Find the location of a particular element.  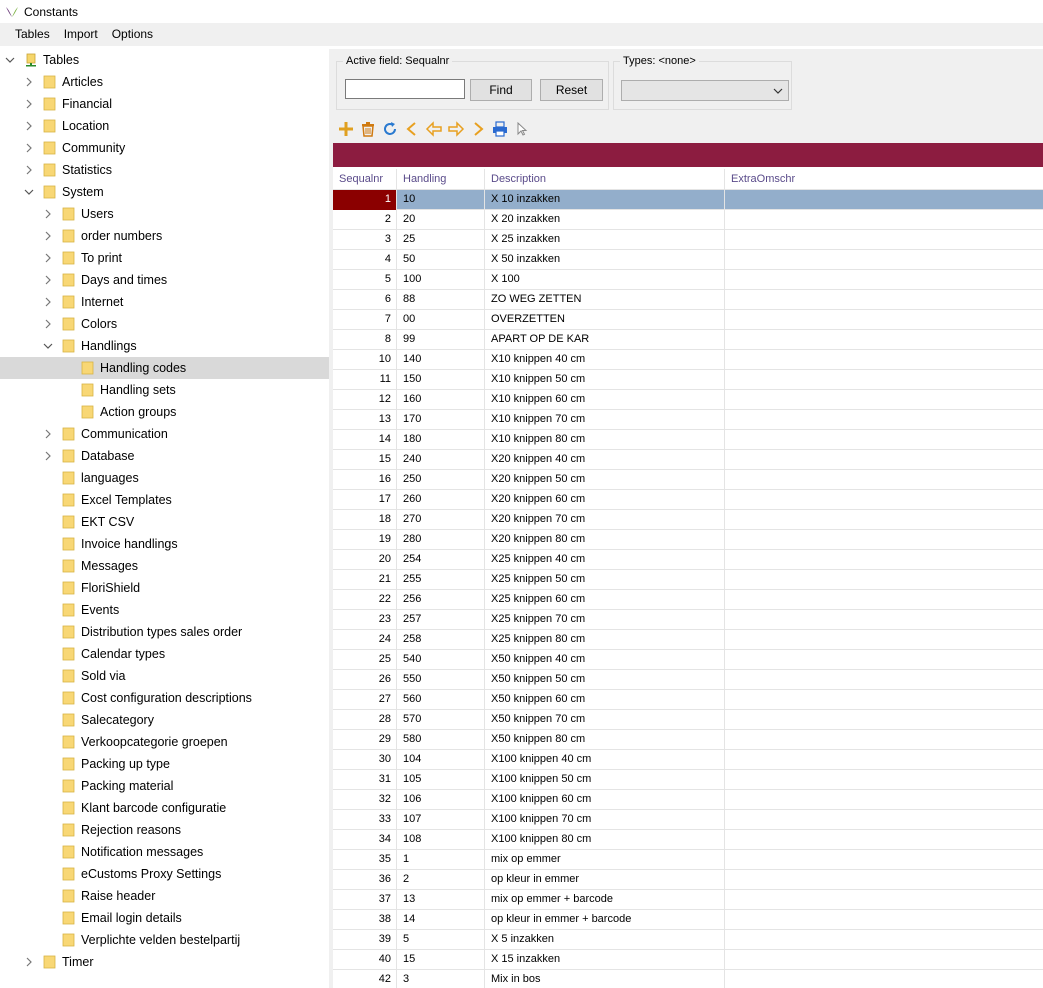

menu-import: Import is located at coordinates (81, 34).